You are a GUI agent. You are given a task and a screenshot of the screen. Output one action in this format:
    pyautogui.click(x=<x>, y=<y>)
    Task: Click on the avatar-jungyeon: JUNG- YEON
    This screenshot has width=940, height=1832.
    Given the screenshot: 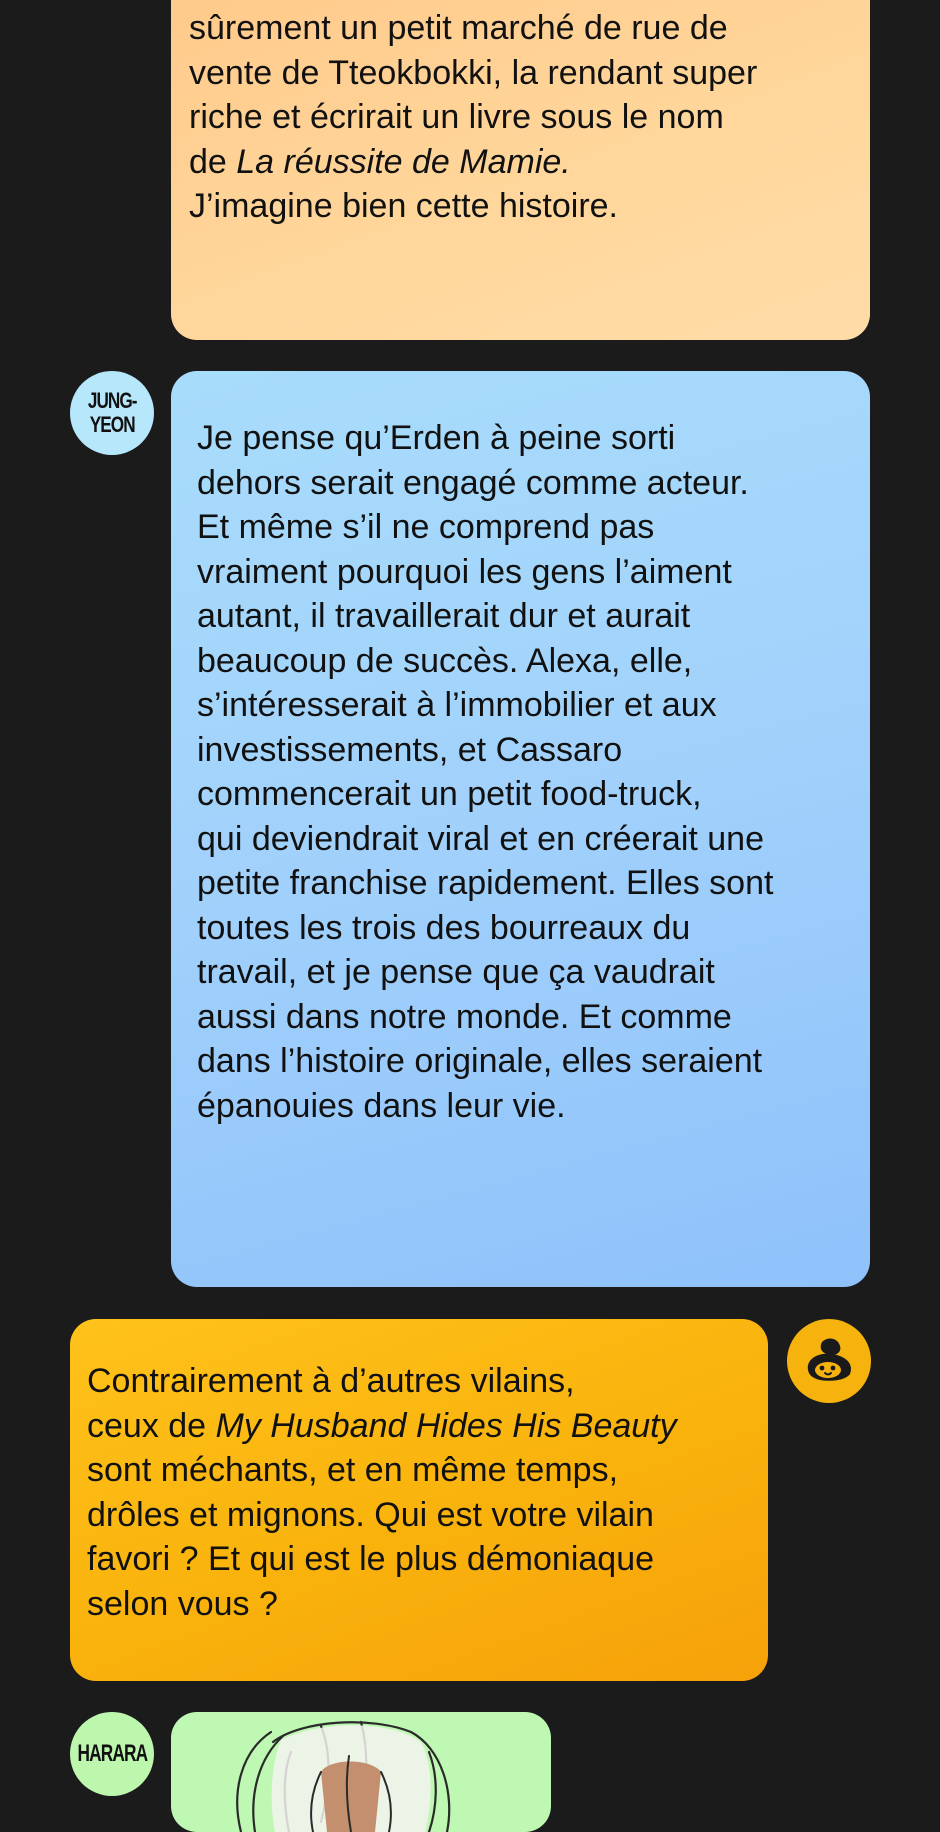 What is the action you would take?
    pyautogui.click(x=112, y=413)
    